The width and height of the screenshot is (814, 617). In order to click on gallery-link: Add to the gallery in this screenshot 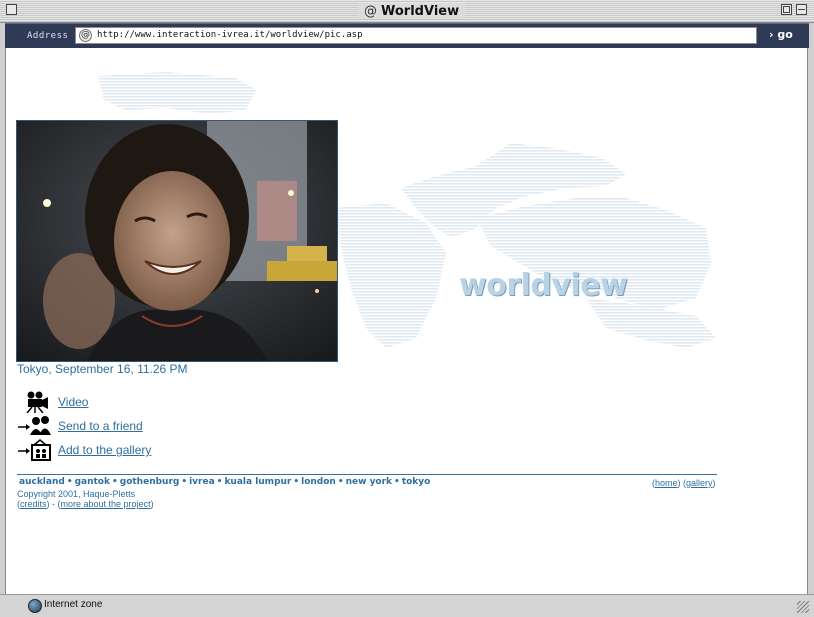, I will do `click(104, 450)`.